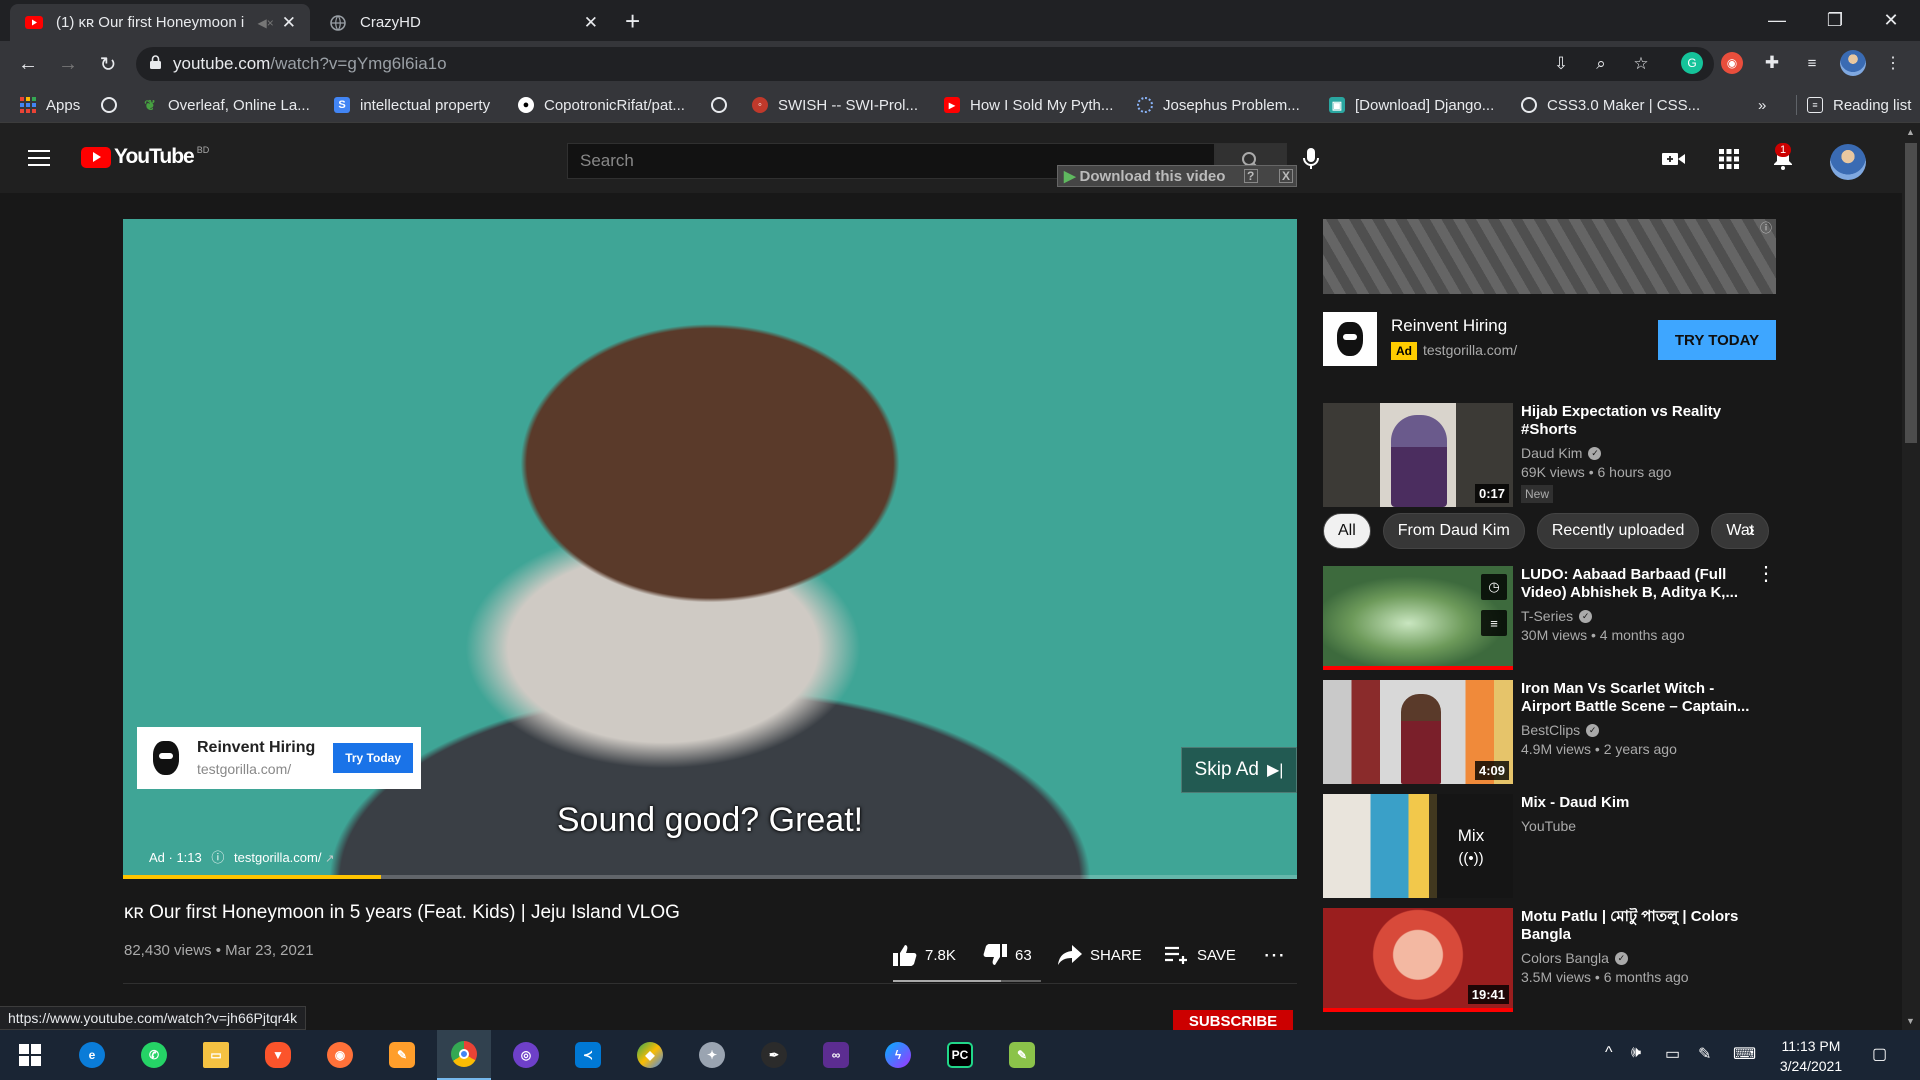  Describe the element at coordinates (1772, 63) in the screenshot. I see `puzzle-extensions-icon: ✚` at that location.